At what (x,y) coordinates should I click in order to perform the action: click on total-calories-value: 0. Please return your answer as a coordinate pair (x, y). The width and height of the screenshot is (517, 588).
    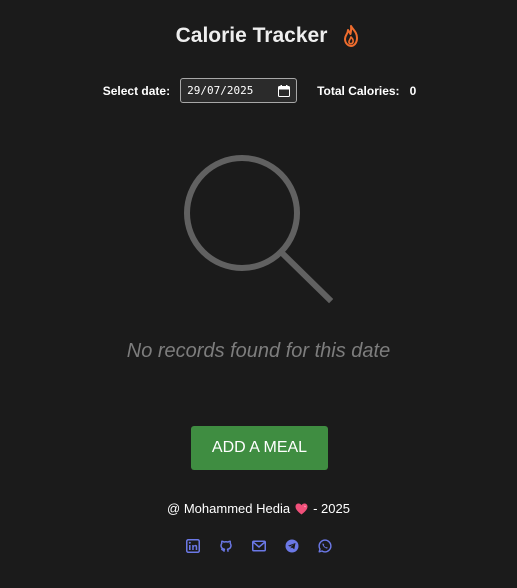
    Looking at the image, I should click on (413, 90).